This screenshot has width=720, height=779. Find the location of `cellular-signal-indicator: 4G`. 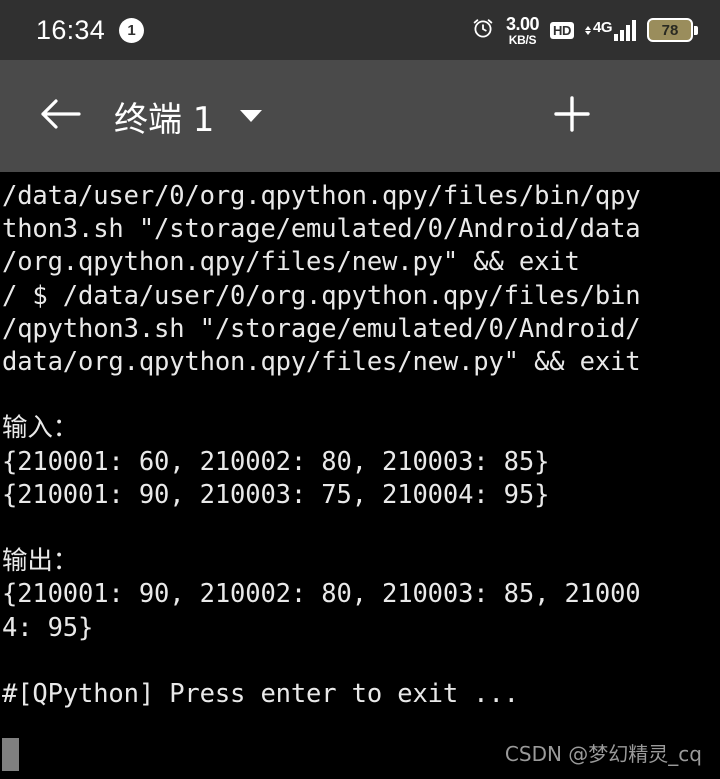

cellular-signal-indicator: 4G is located at coordinates (610, 29).